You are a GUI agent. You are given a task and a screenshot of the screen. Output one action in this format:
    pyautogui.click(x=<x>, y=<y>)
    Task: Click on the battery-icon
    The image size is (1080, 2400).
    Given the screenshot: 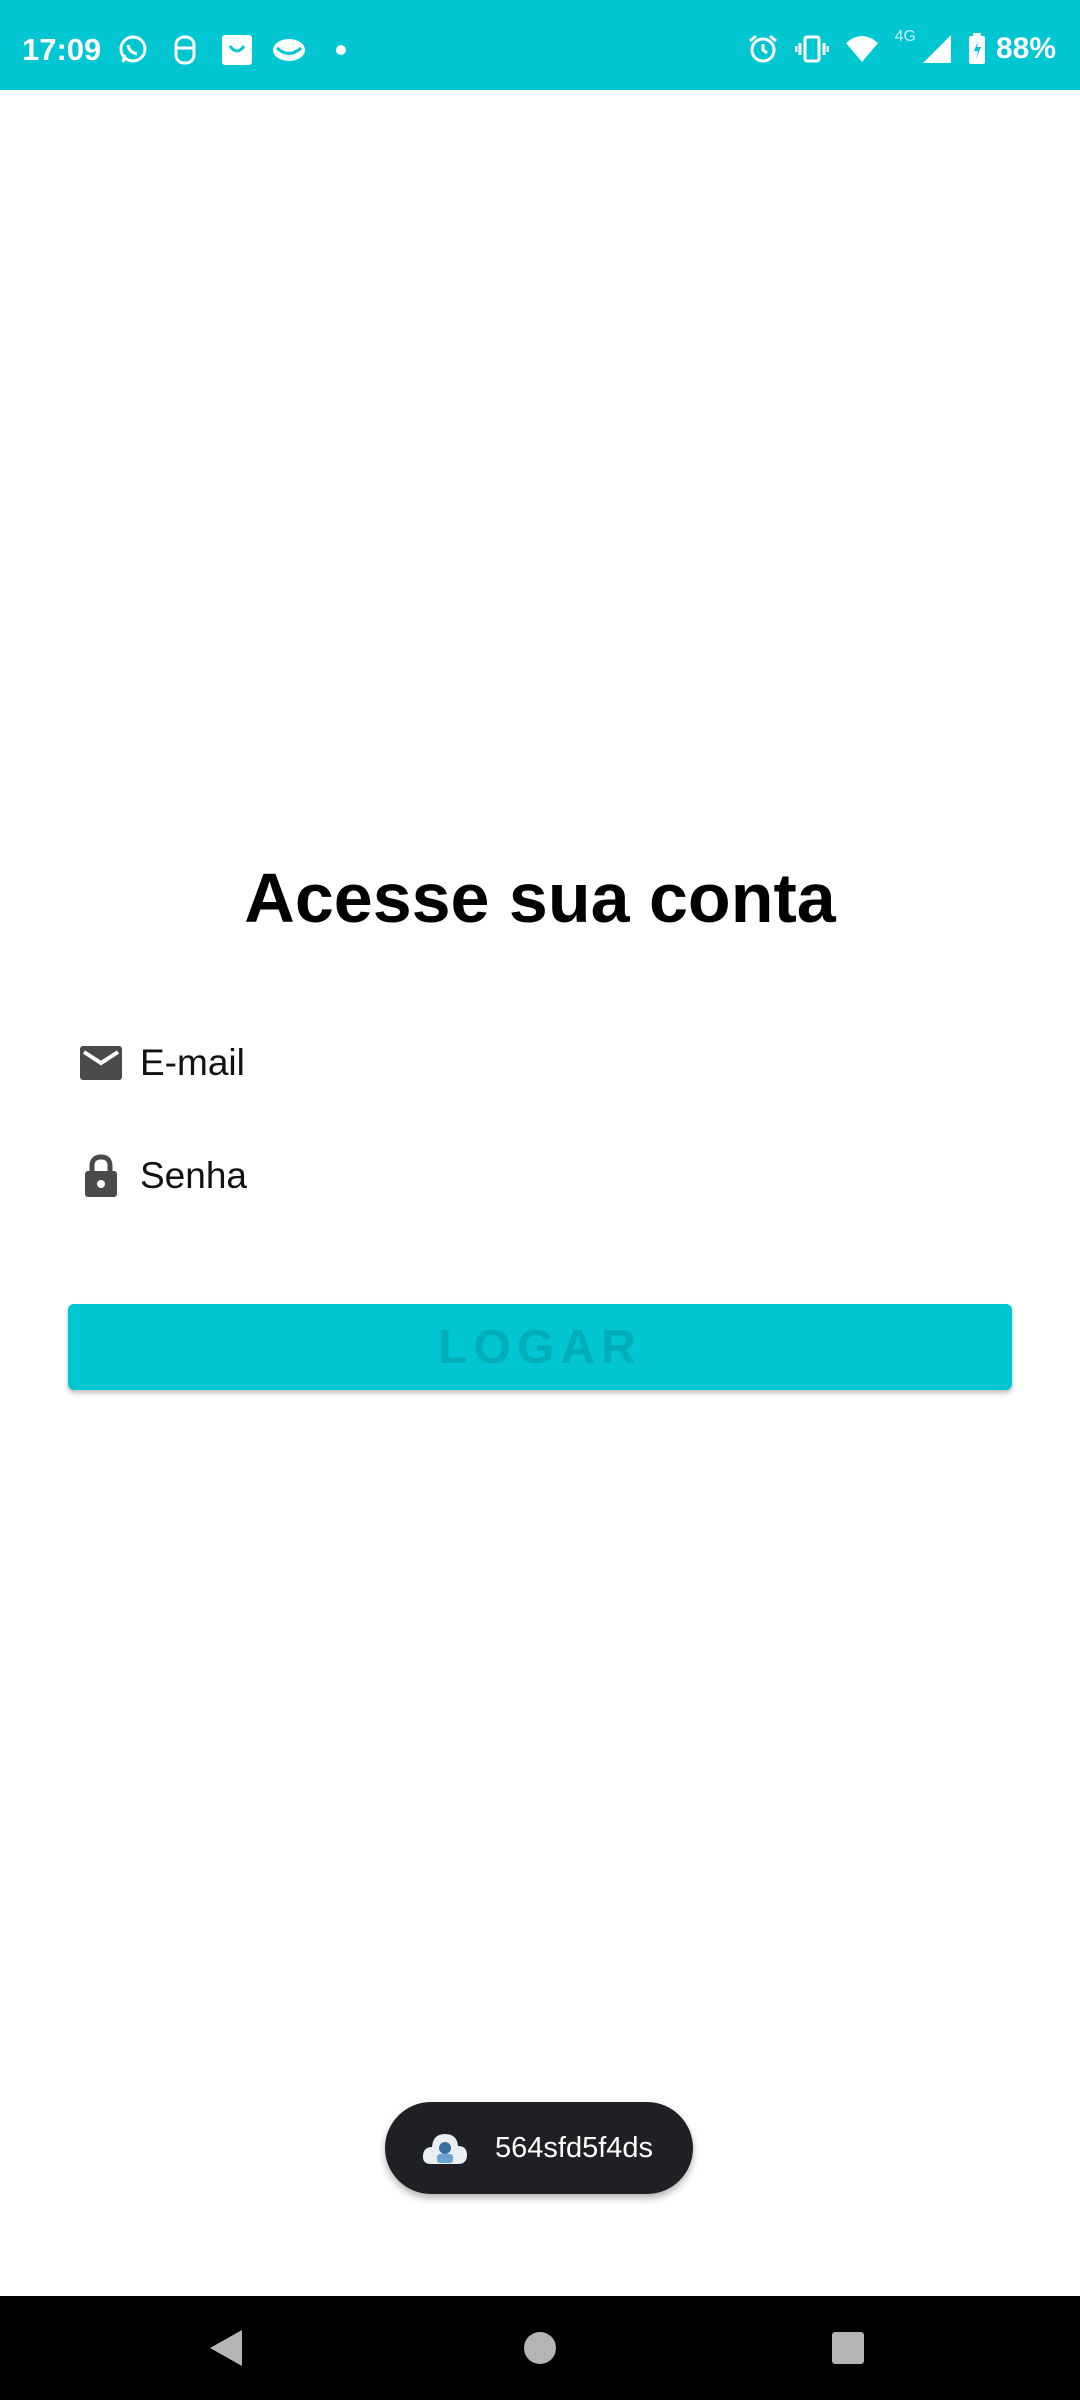 What is the action you would take?
    pyautogui.click(x=977, y=49)
    